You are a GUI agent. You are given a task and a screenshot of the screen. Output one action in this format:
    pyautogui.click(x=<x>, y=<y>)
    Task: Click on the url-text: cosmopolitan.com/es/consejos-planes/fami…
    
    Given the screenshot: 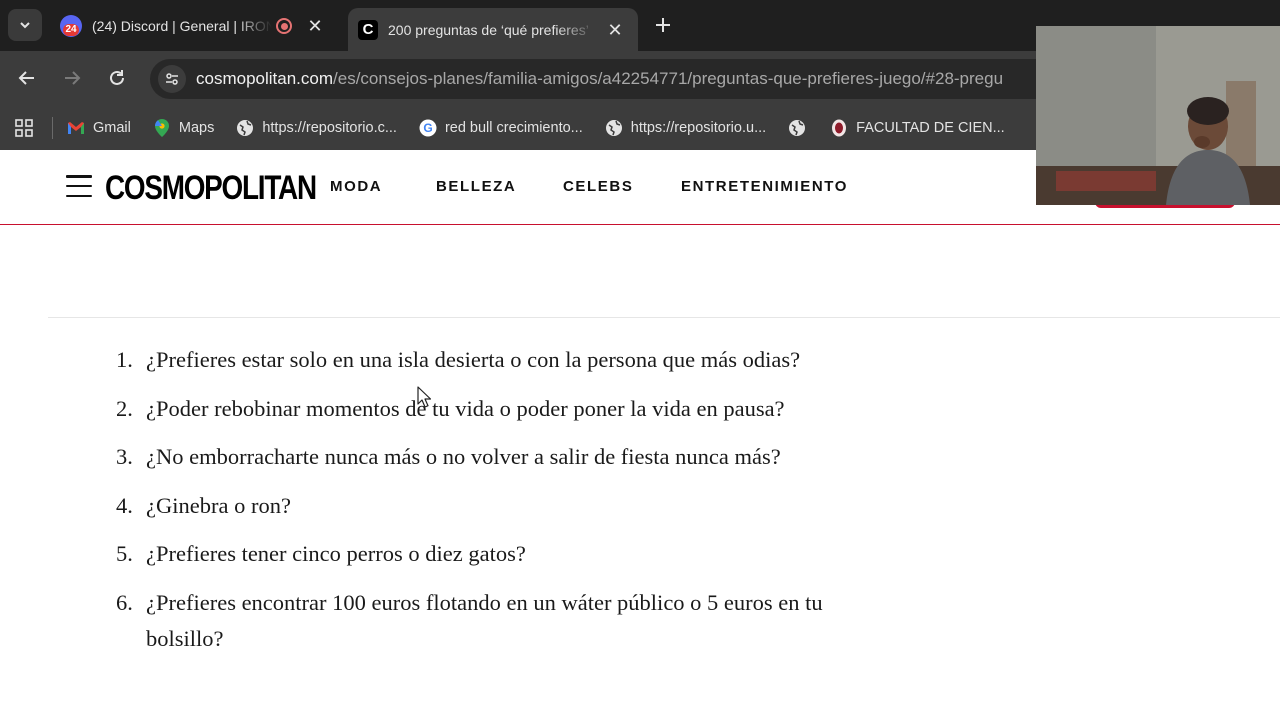 What is the action you would take?
    pyautogui.click(x=599, y=79)
    